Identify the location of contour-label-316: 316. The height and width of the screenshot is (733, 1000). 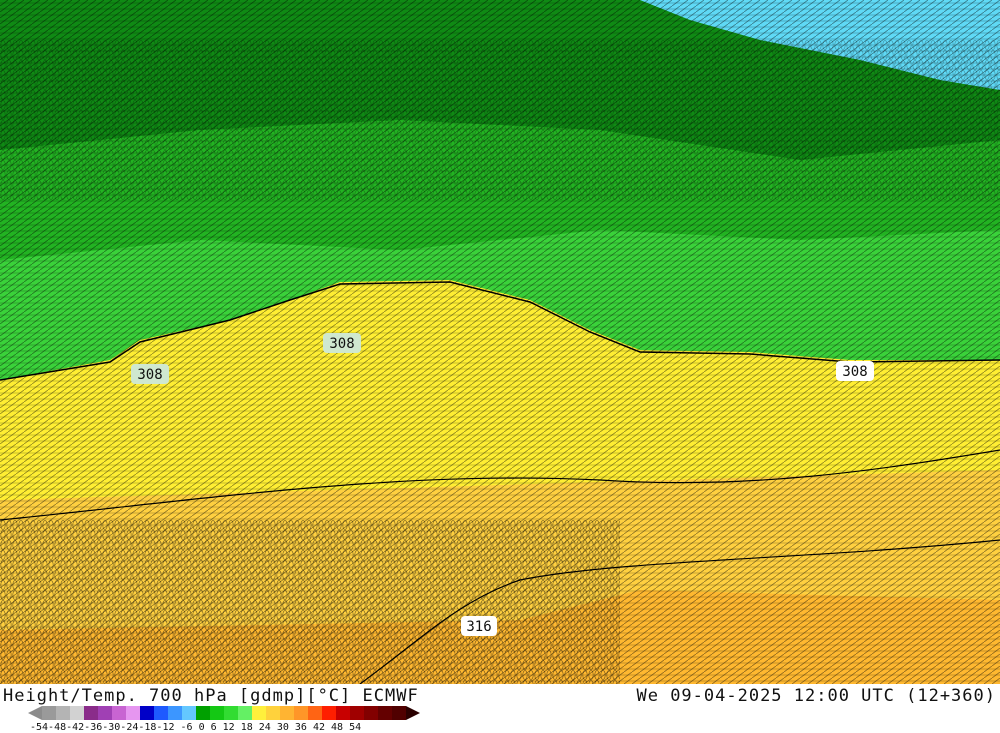
(479, 626).